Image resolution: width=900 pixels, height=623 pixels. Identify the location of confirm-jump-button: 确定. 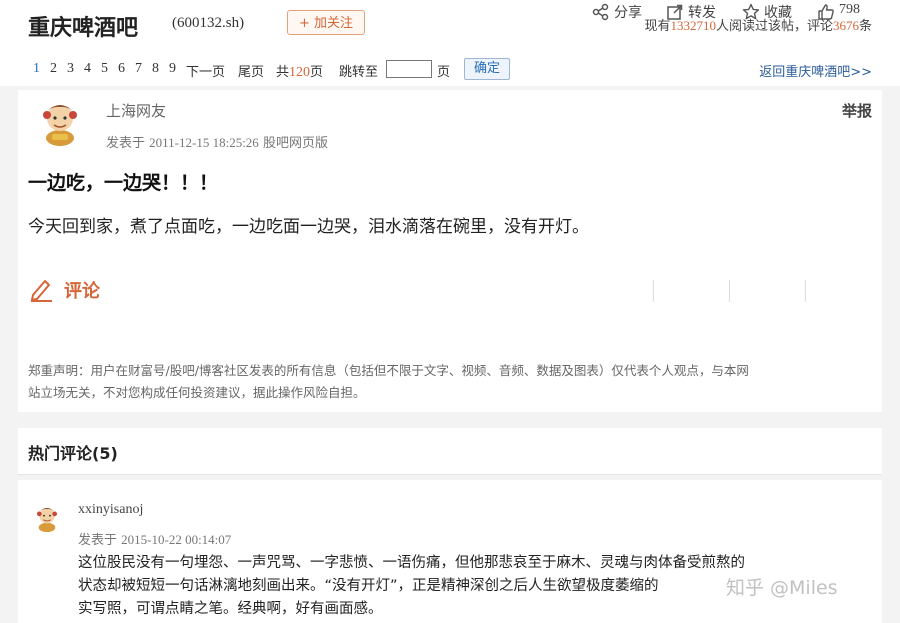
(487, 69).